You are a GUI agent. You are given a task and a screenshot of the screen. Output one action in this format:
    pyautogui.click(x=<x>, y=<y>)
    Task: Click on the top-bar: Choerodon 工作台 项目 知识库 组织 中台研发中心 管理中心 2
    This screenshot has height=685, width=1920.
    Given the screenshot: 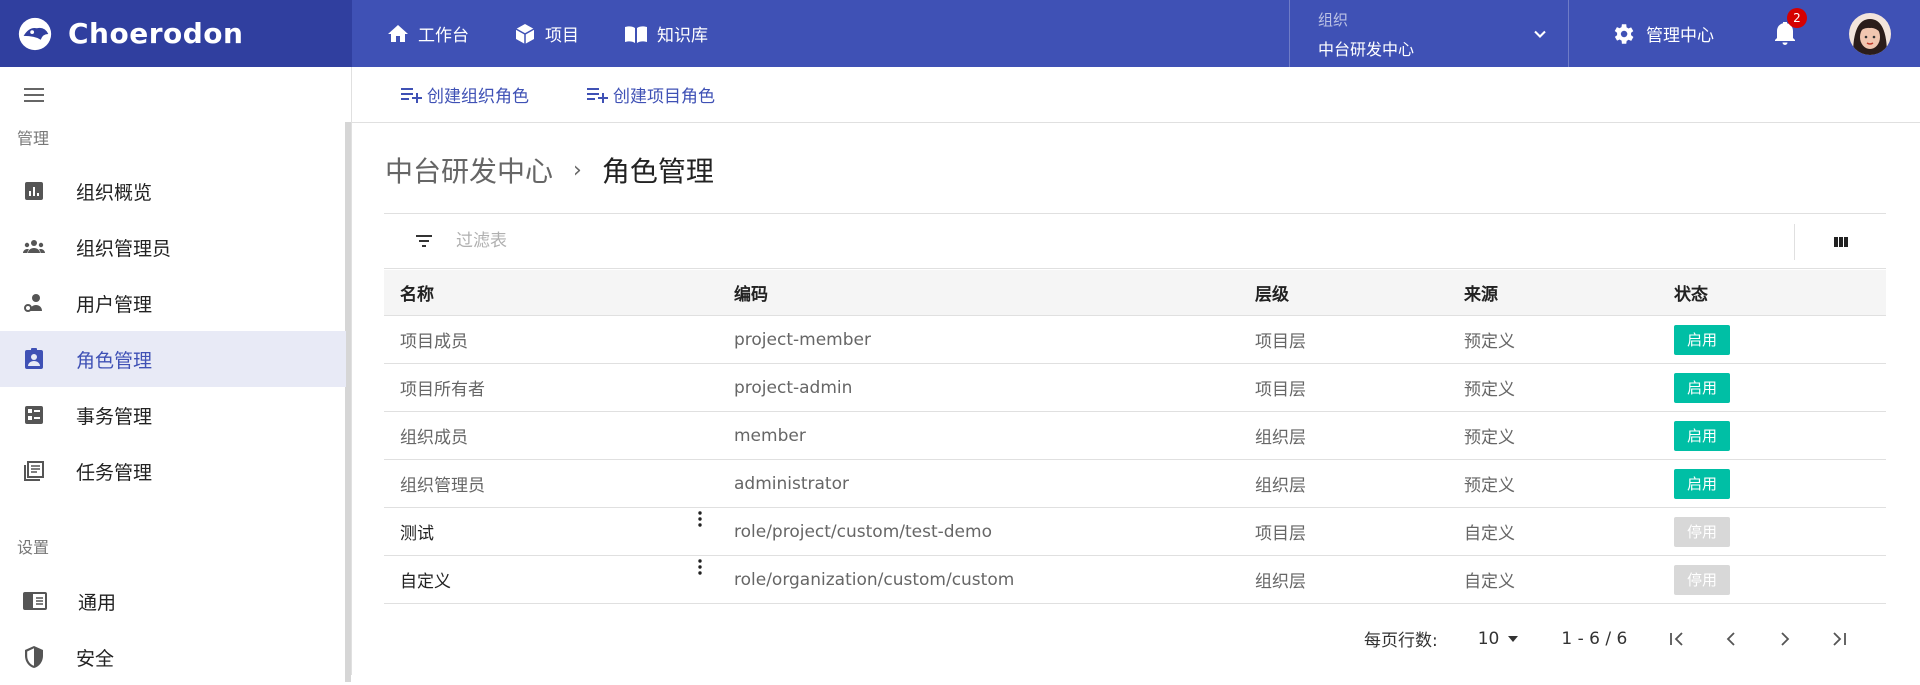 What is the action you would take?
    pyautogui.click(x=960, y=33)
    